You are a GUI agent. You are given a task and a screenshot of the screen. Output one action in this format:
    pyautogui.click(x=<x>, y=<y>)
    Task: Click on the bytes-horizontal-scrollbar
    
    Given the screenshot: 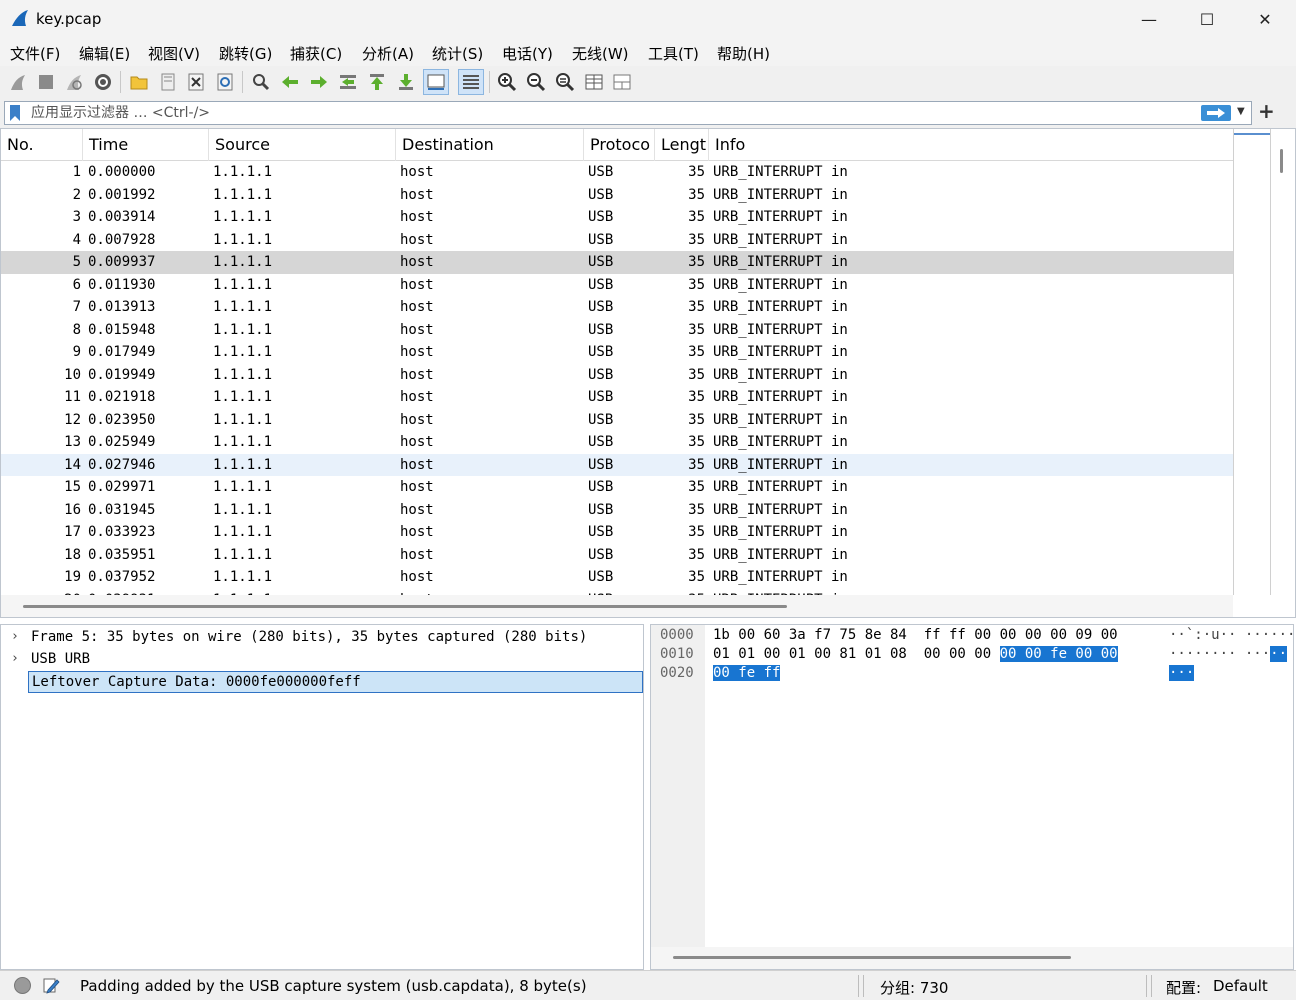 What is the action you would take?
    pyautogui.click(x=972, y=958)
    